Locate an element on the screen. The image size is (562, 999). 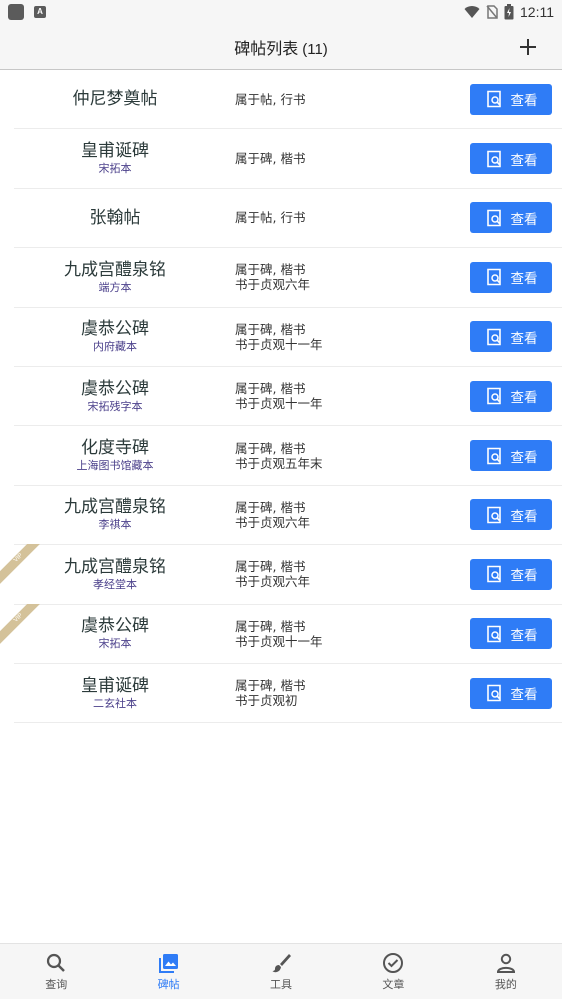
nav-label-articles: 文章 is located at coordinates (393, 984).